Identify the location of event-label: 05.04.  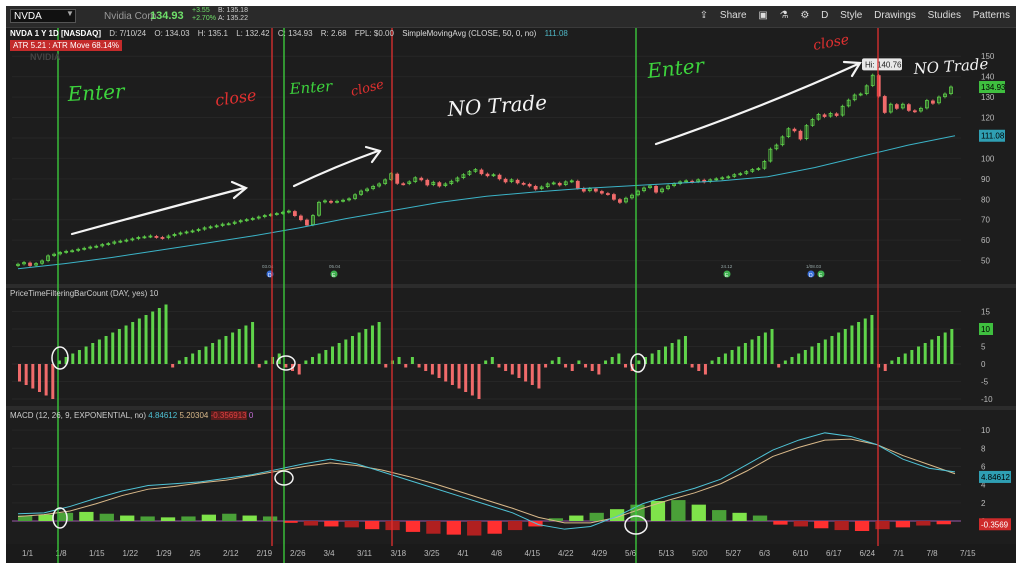
(335, 266).